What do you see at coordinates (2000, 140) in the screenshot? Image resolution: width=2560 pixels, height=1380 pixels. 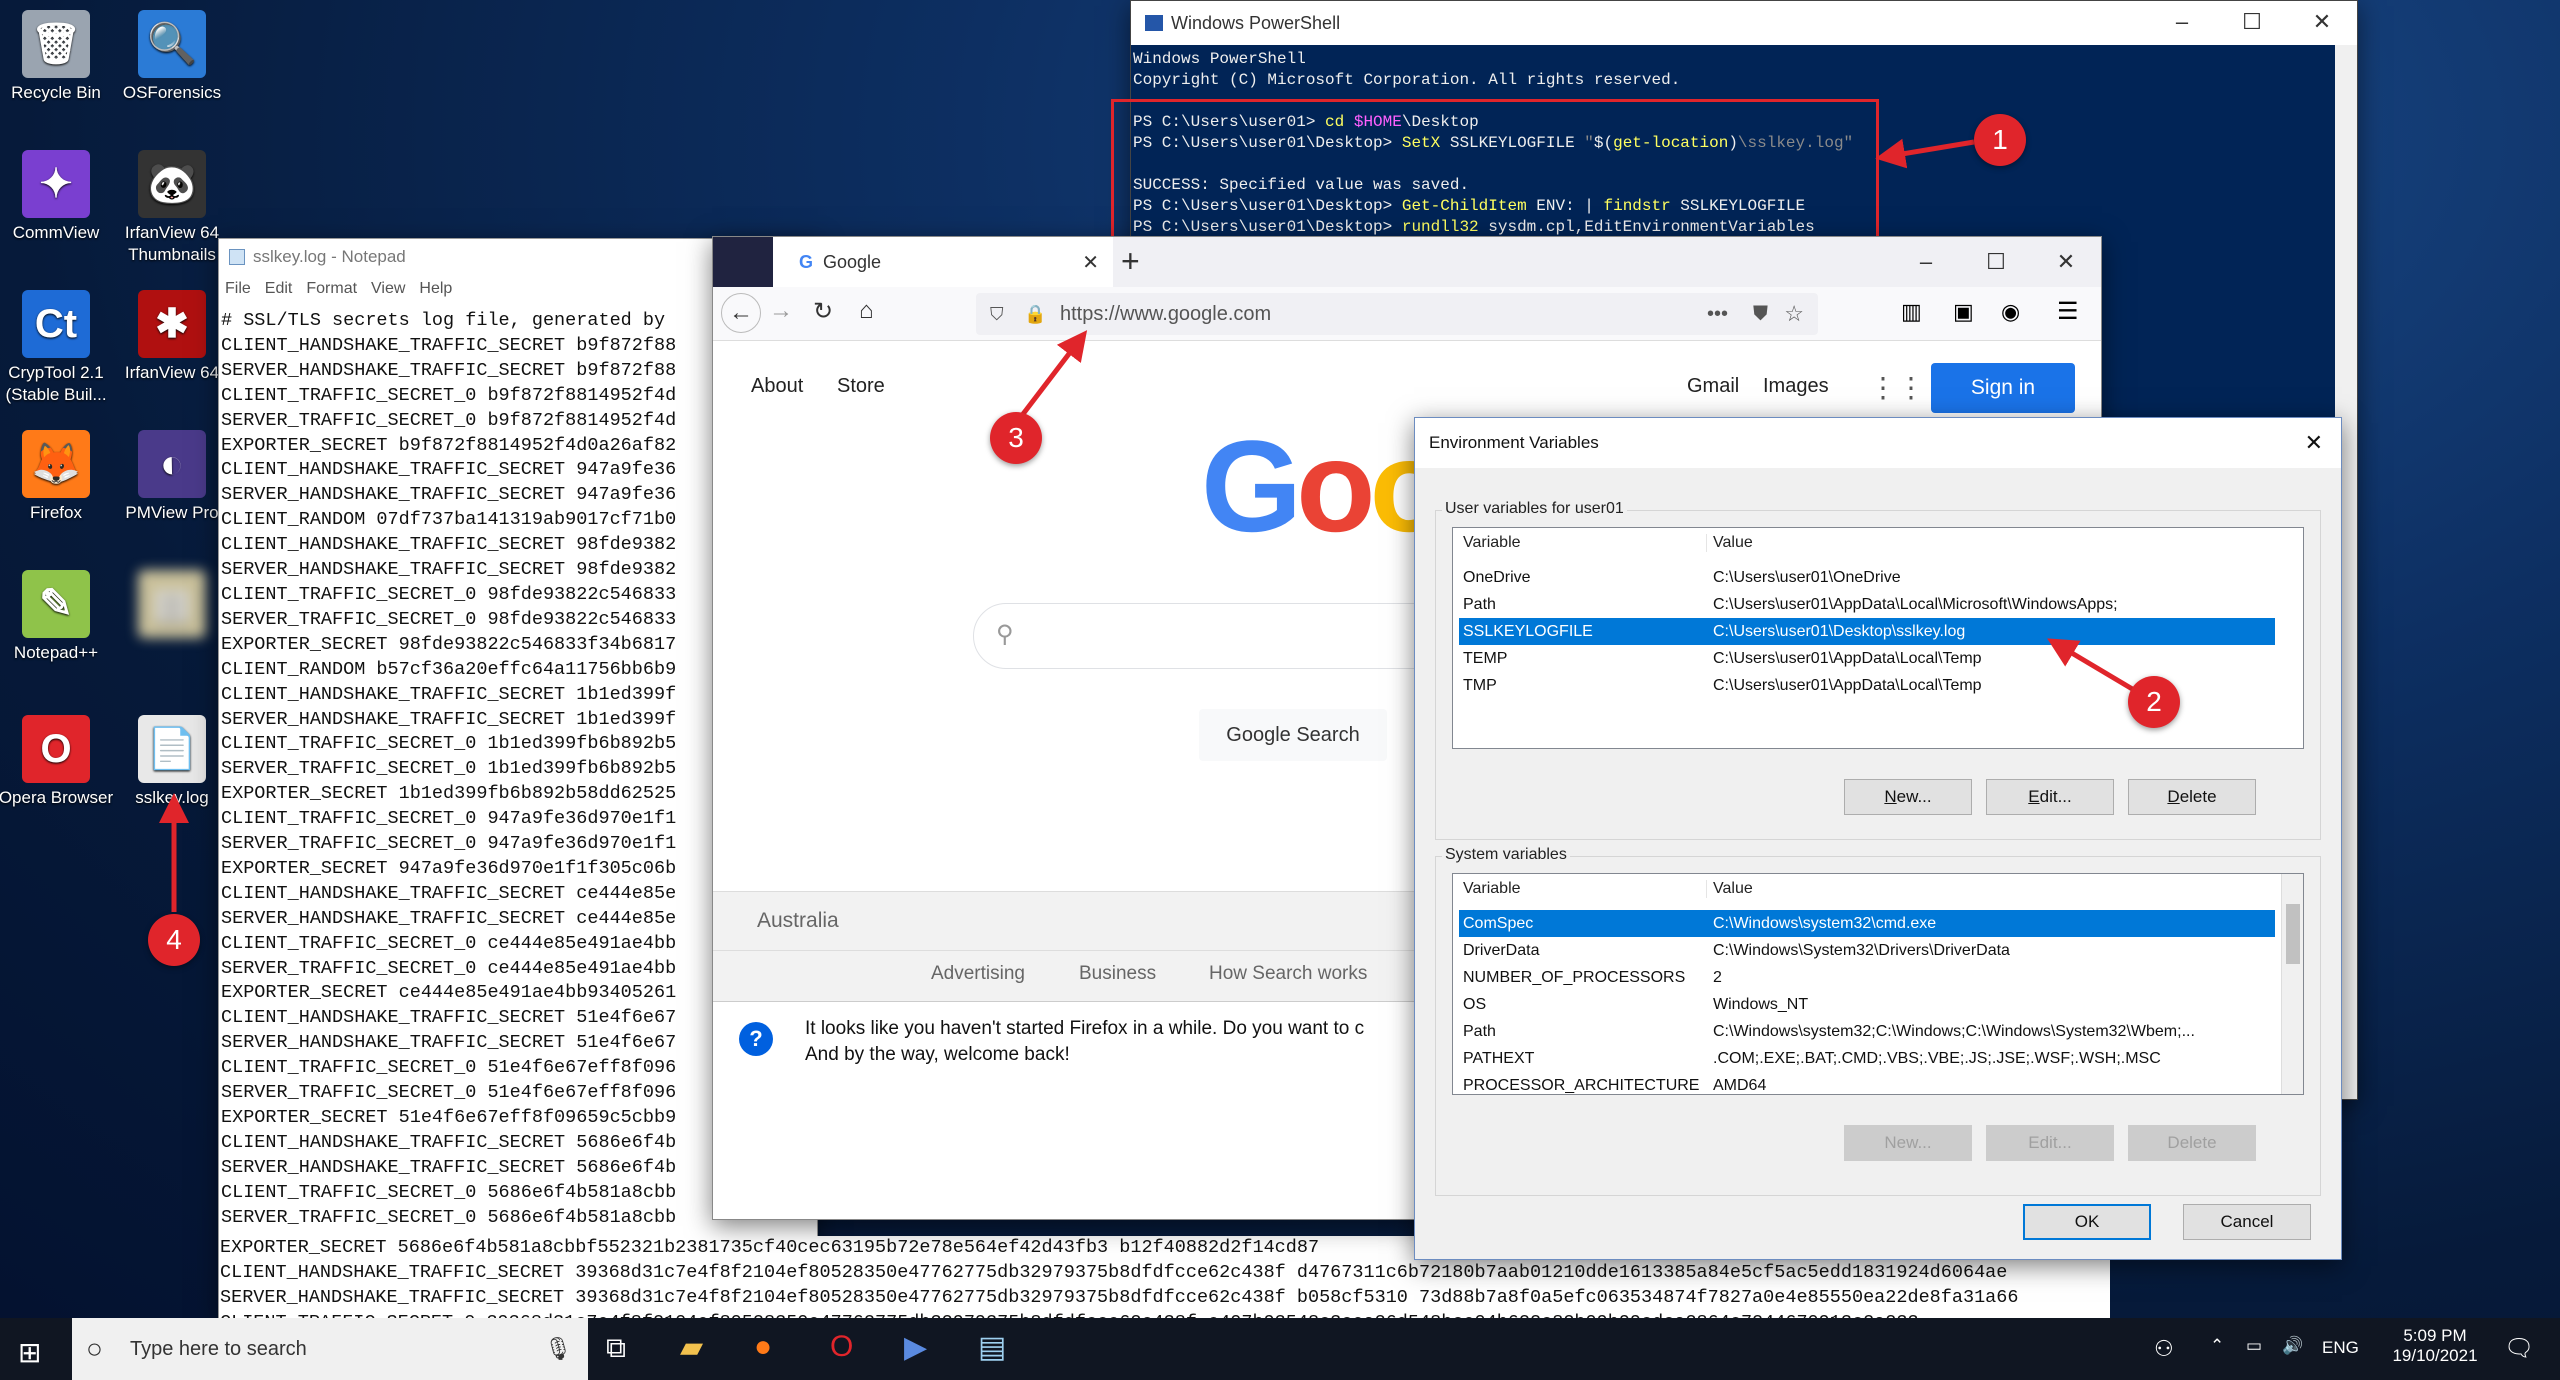 I see `annotation-badge-1: 1` at bounding box center [2000, 140].